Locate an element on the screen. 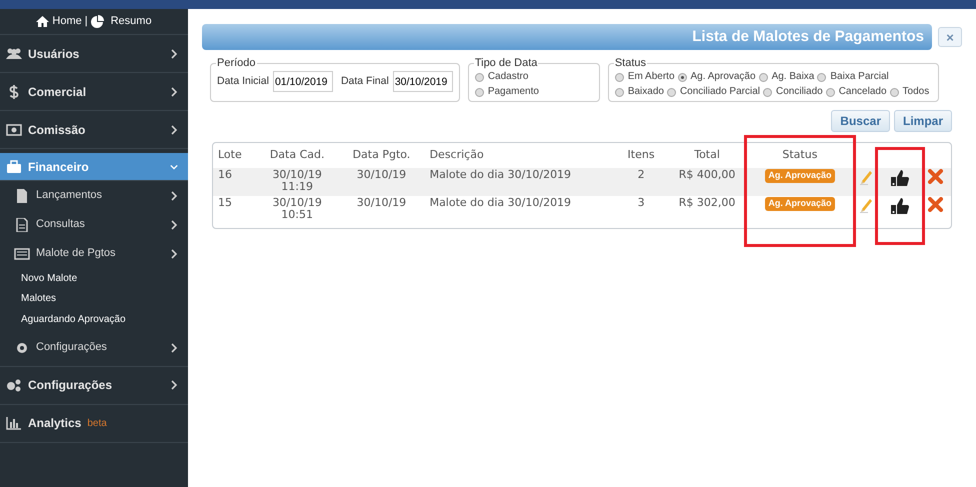 This screenshot has height=487, width=976. users-icon is located at coordinates (14, 53).